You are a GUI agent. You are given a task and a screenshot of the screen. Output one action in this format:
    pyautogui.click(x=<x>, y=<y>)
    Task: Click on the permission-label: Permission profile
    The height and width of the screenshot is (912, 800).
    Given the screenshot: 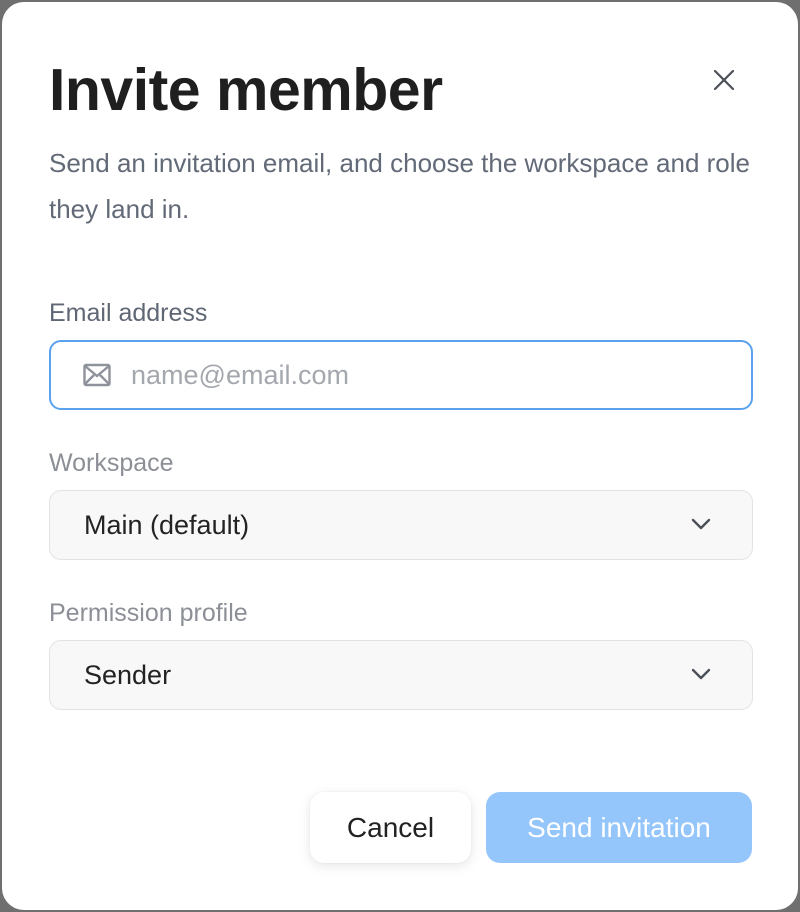 What is the action you would take?
    pyautogui.click(x=148, y=613)
    